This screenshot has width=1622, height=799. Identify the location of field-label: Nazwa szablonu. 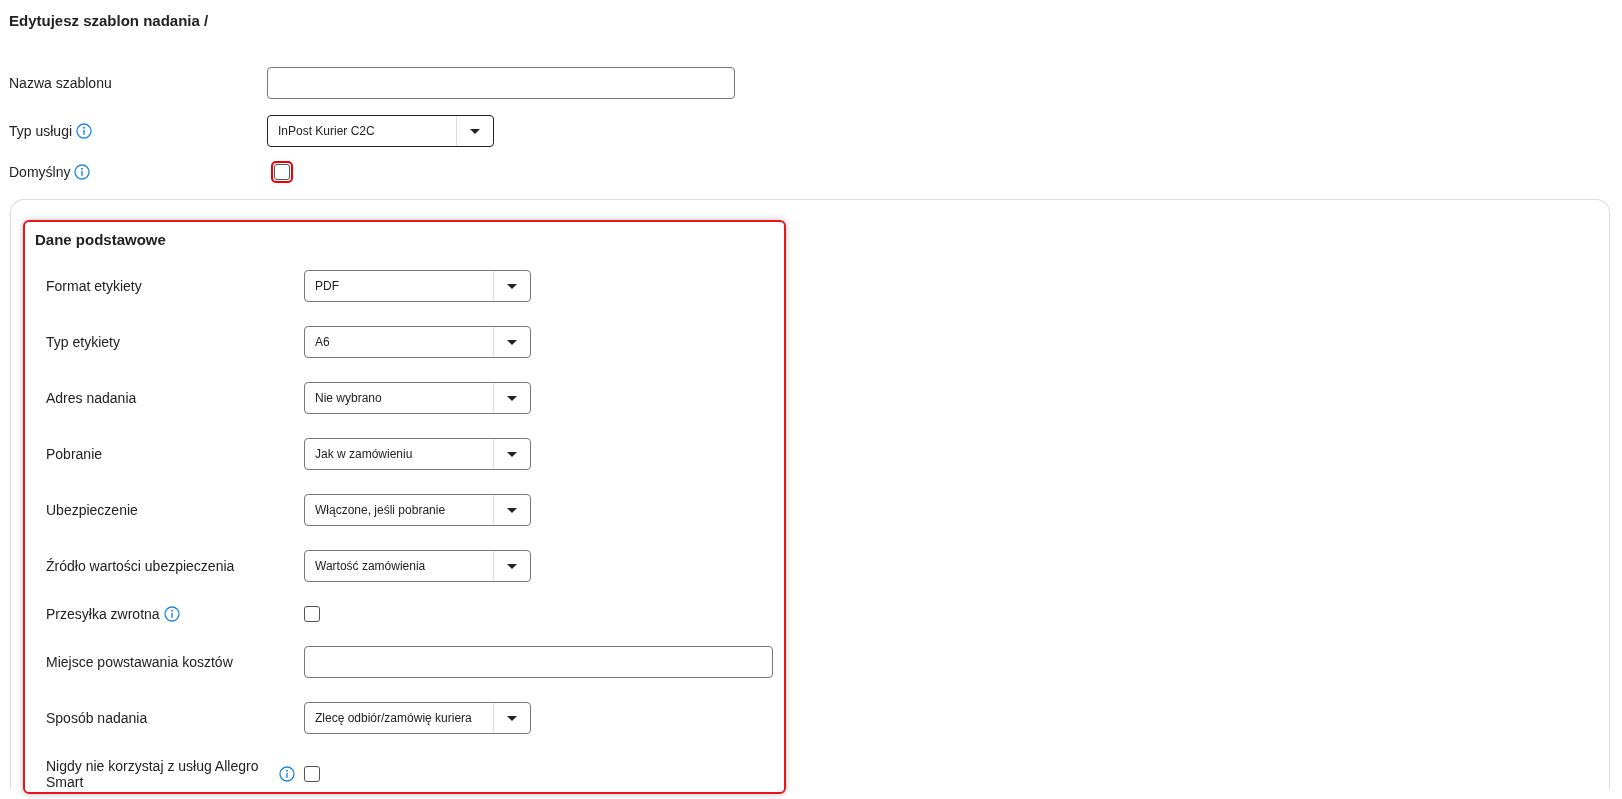
(60, 83).